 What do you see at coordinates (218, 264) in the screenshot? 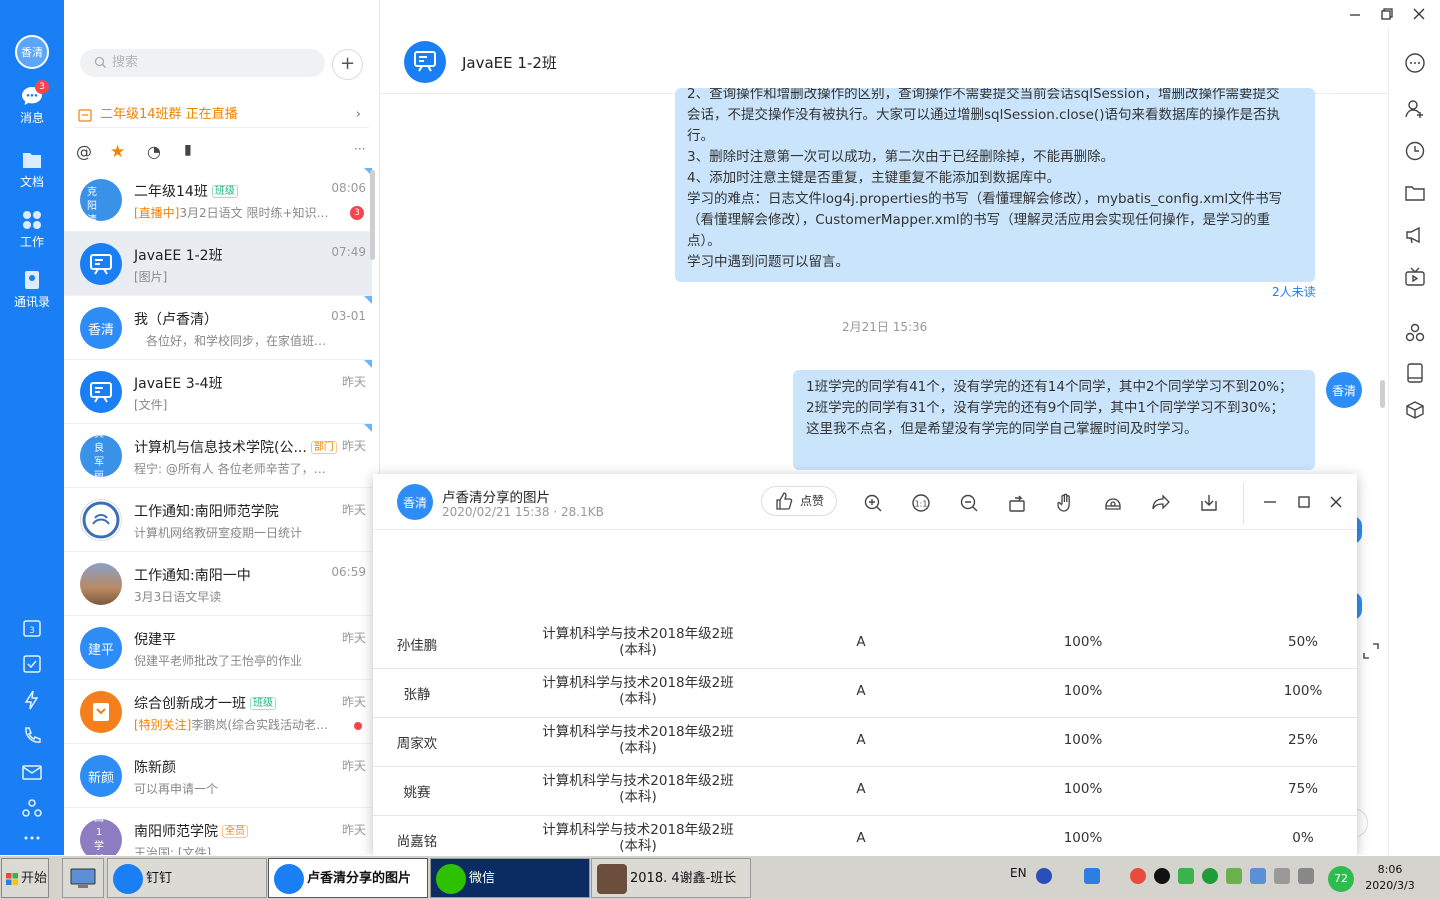
I see `list-item: JavaEE 1-2班 07:49 [图片]` at bounding box center [218, 264].